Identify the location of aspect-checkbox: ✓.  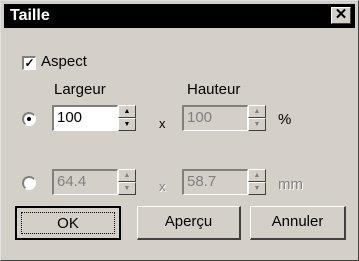
(29, 63).